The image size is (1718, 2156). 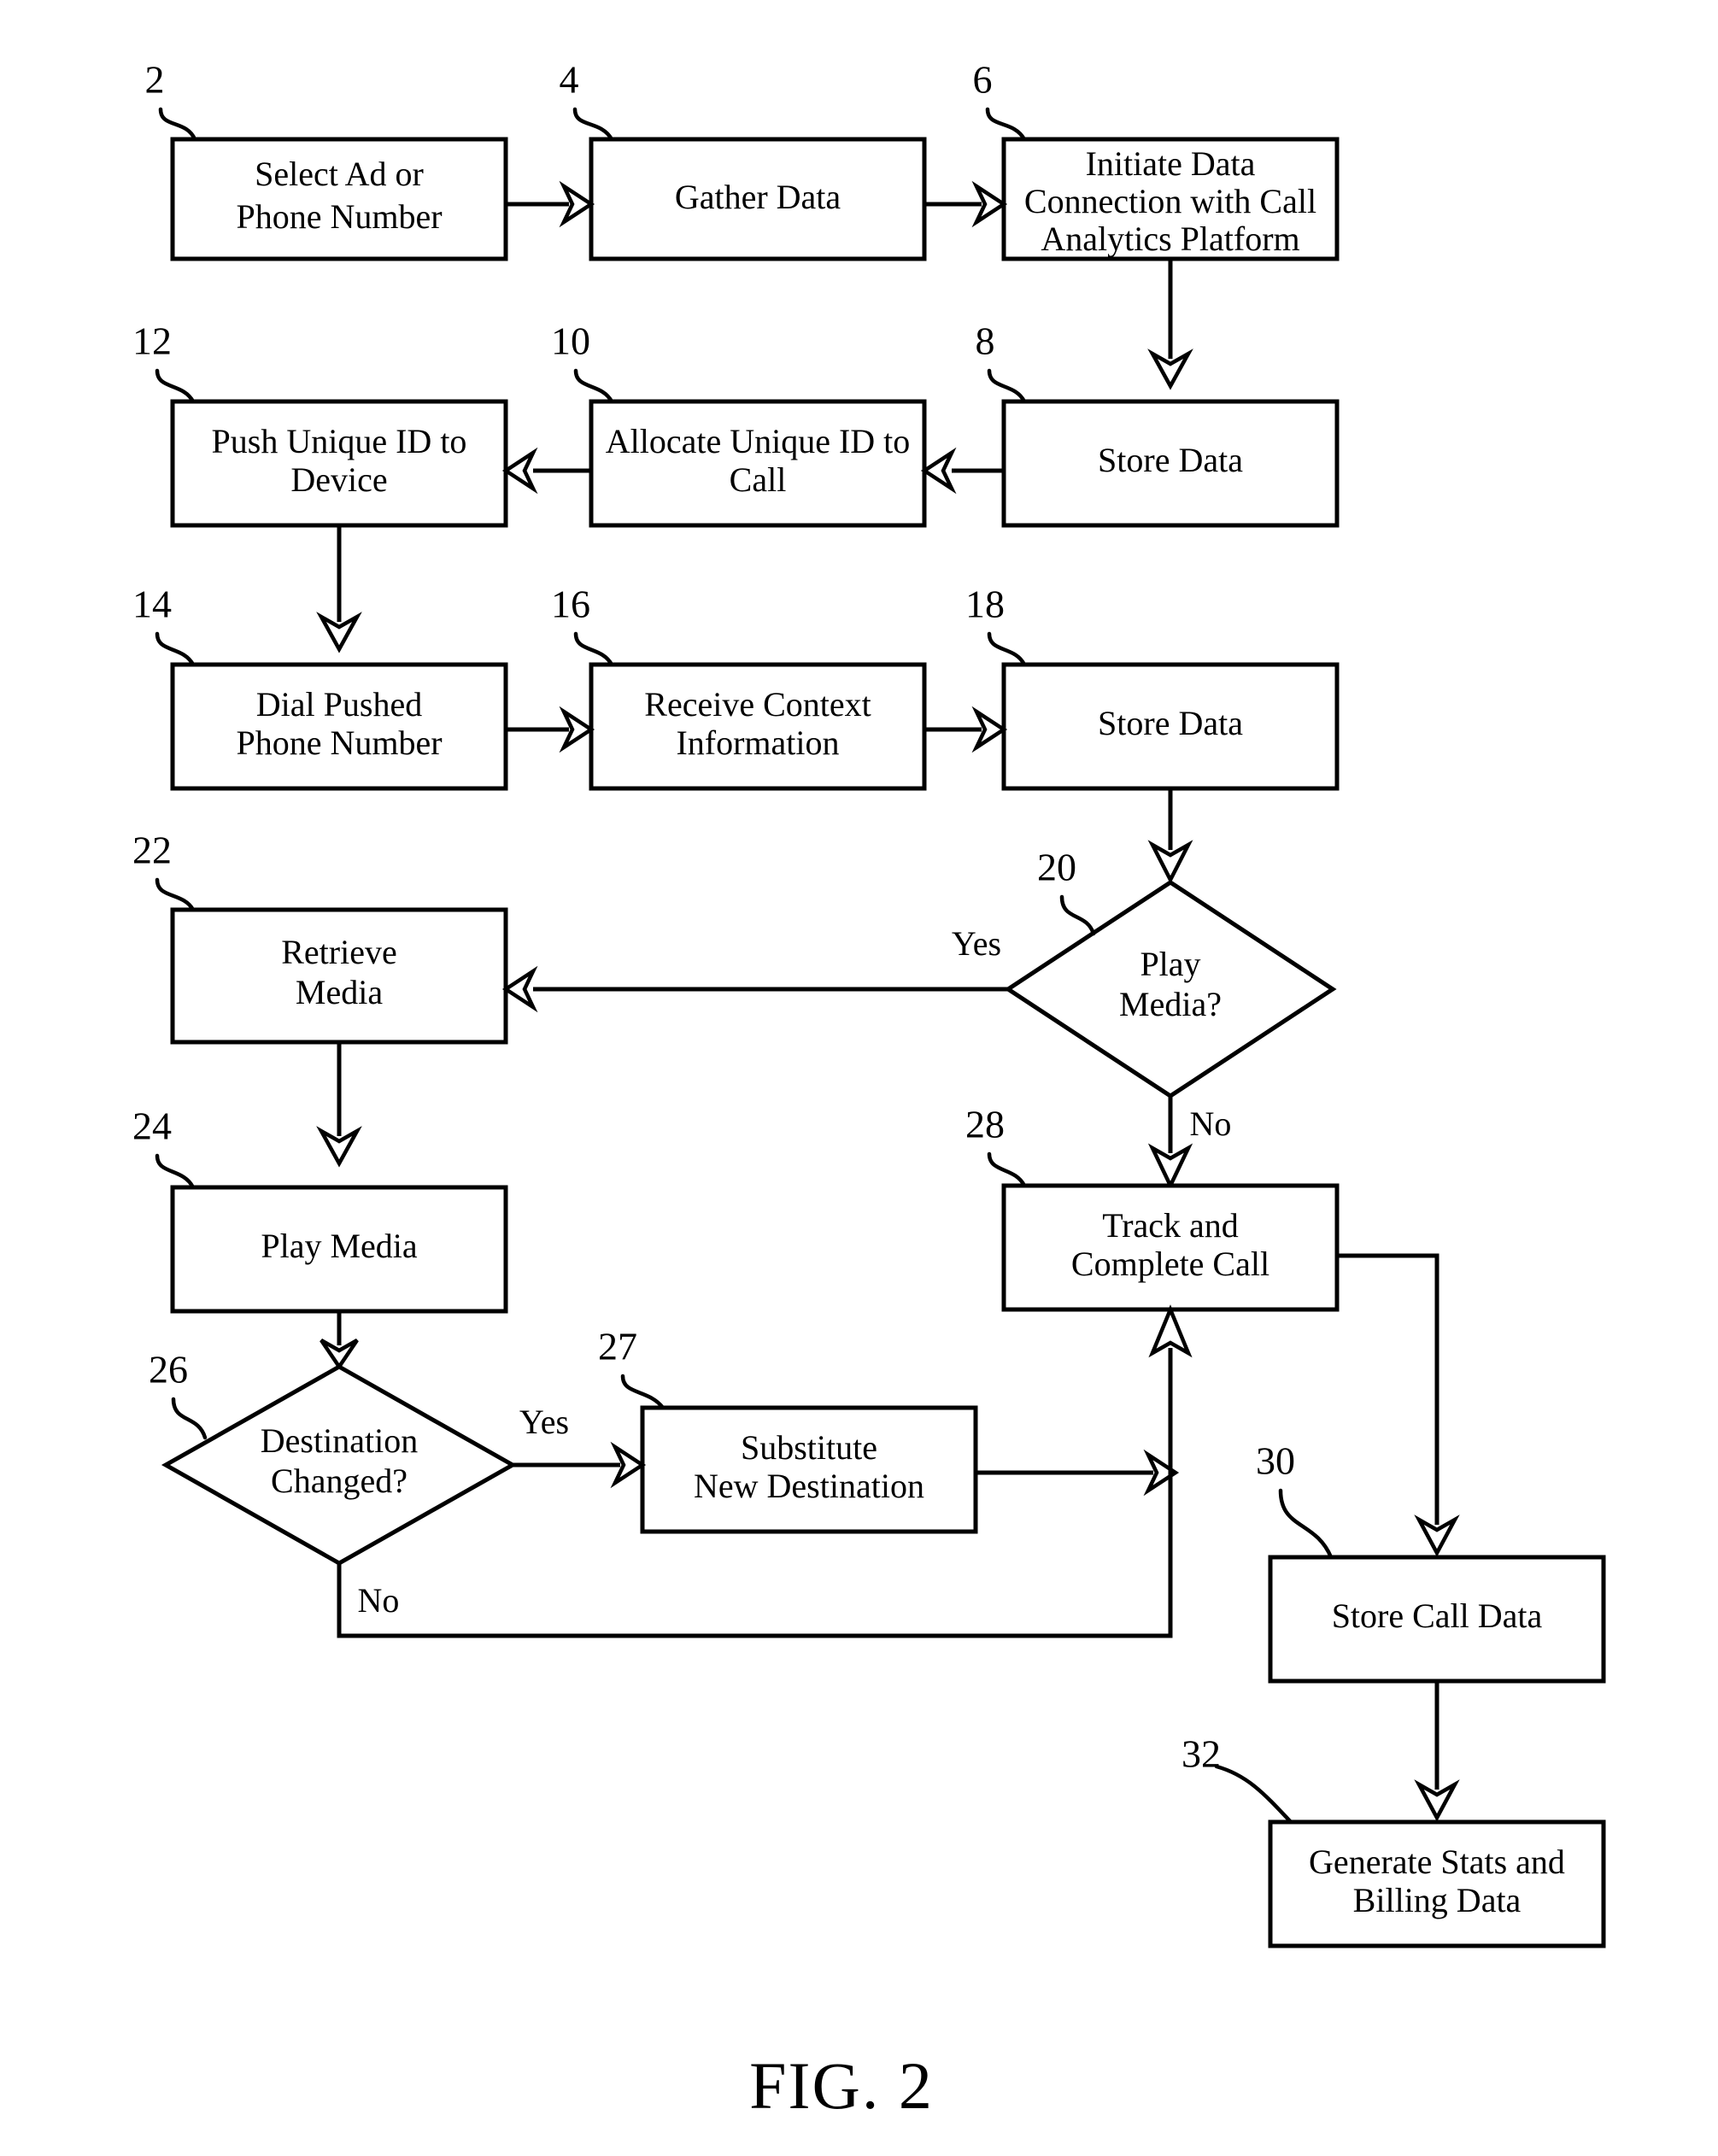 What do you see at coordinates (587, 100) in the screenshot?
I see `ref-callout-4: 4` at bounding box center [587, 100].